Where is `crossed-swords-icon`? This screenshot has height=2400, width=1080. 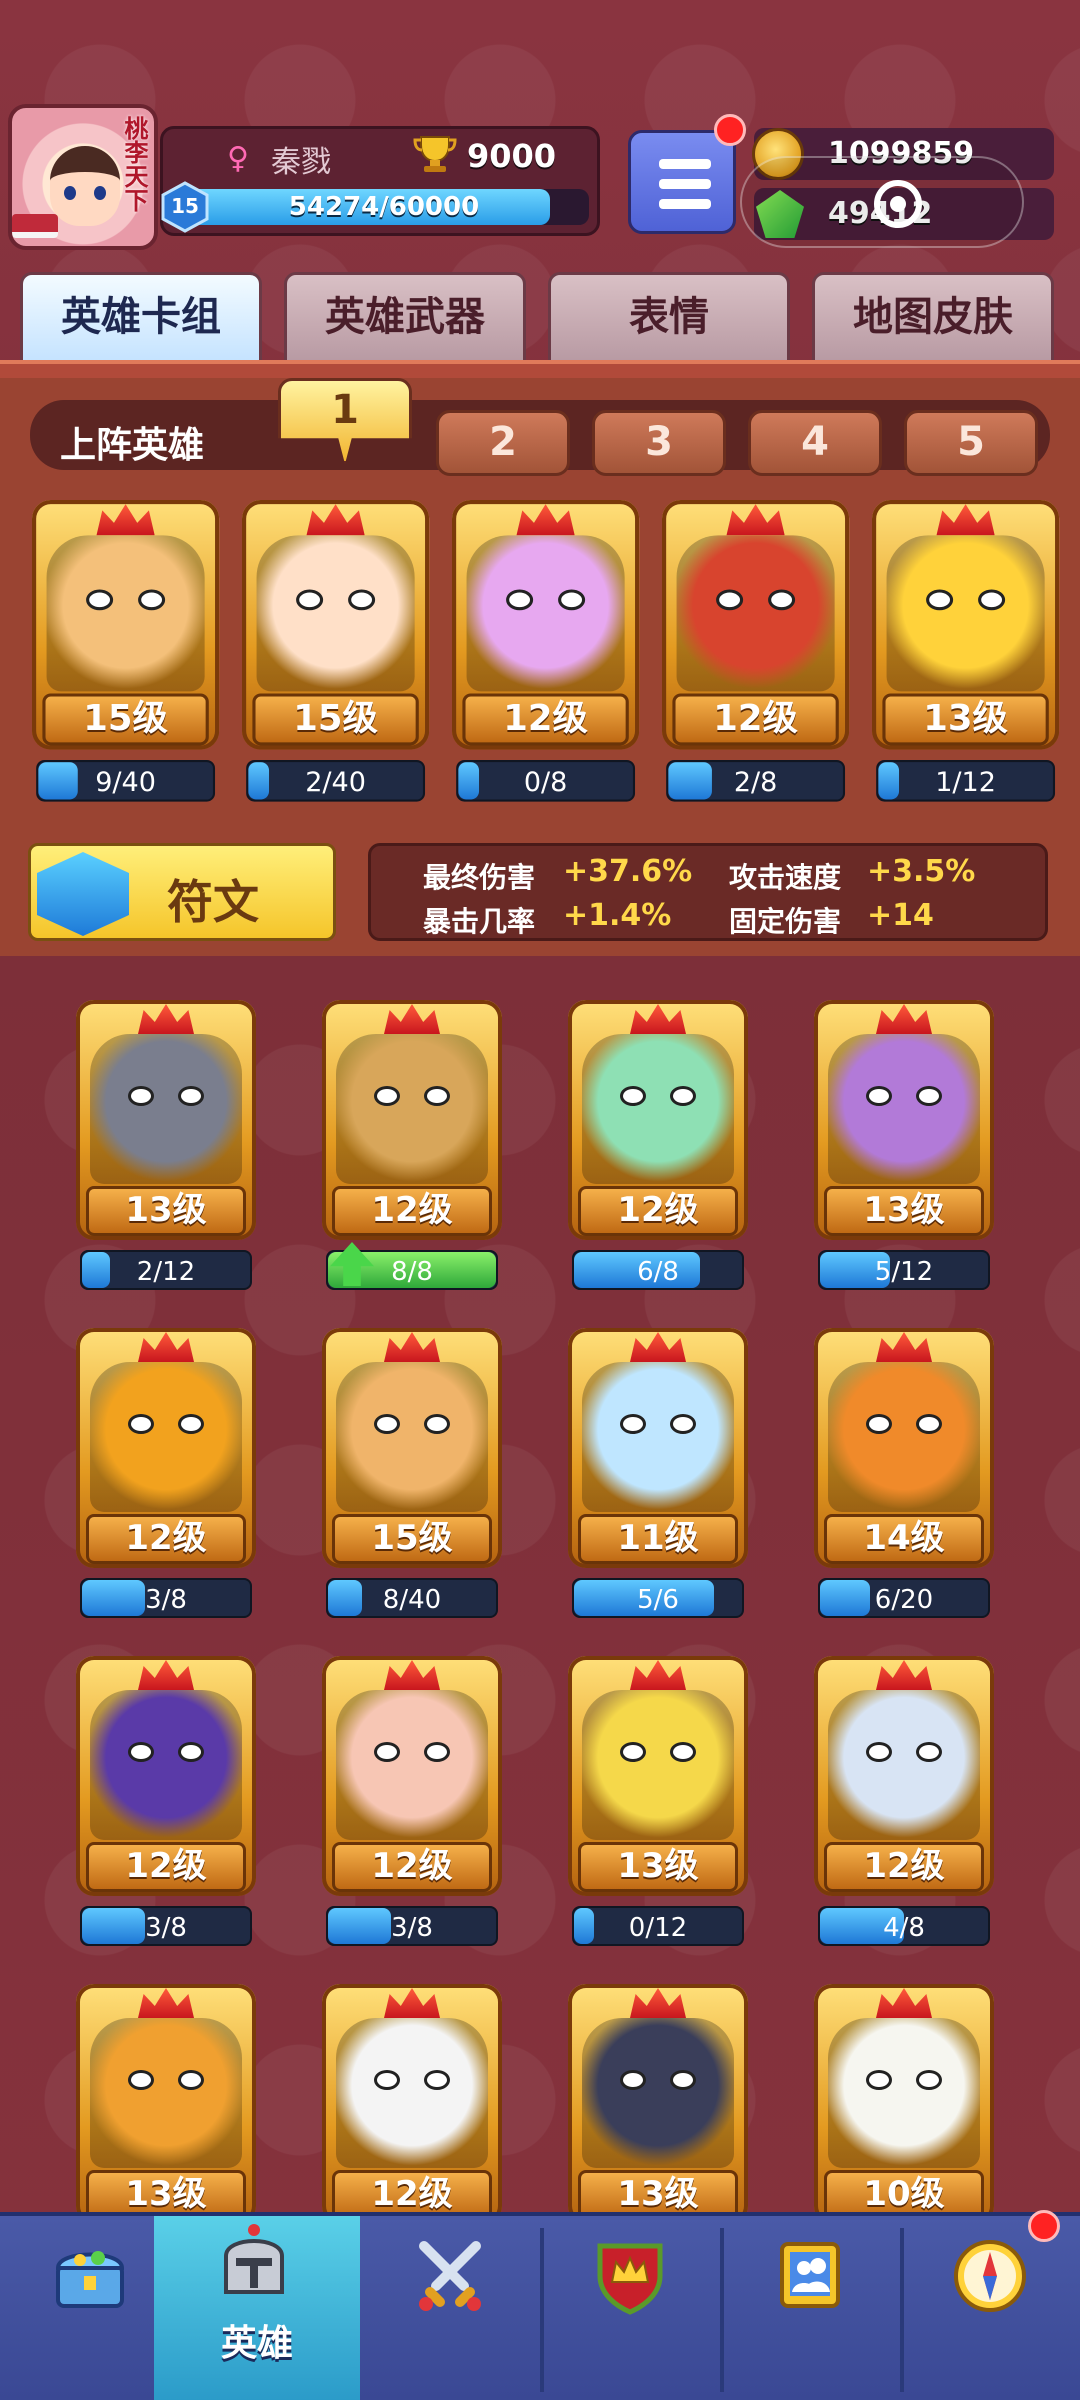 crossed-swords-icon is located at coordinates (450, 2276).